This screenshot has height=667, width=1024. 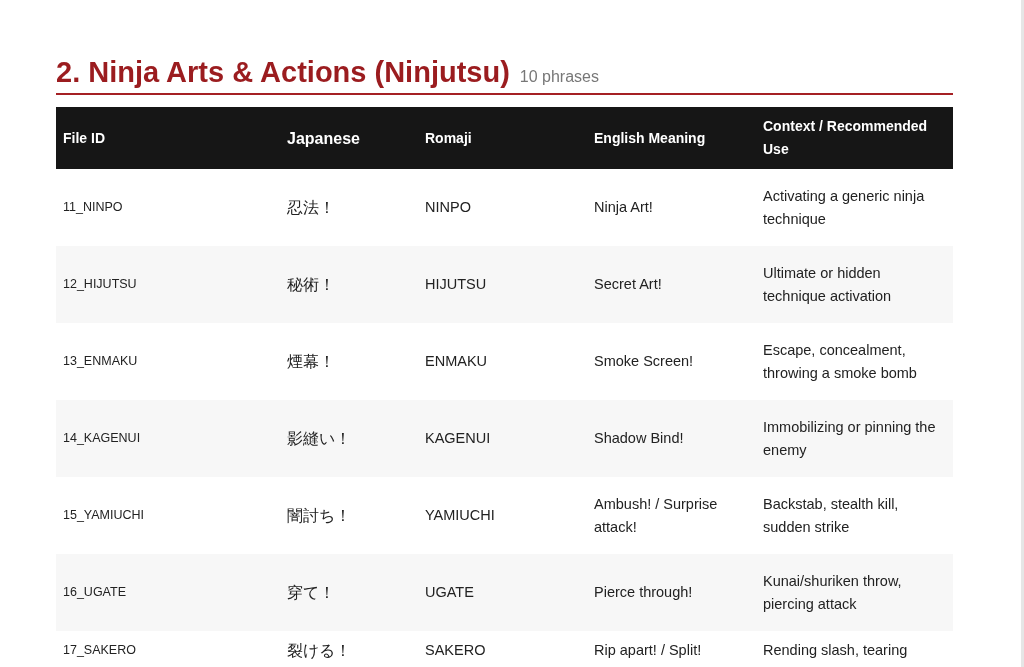 I want to click on phrase-count: 10 phrases, so click(x=559, y=77).